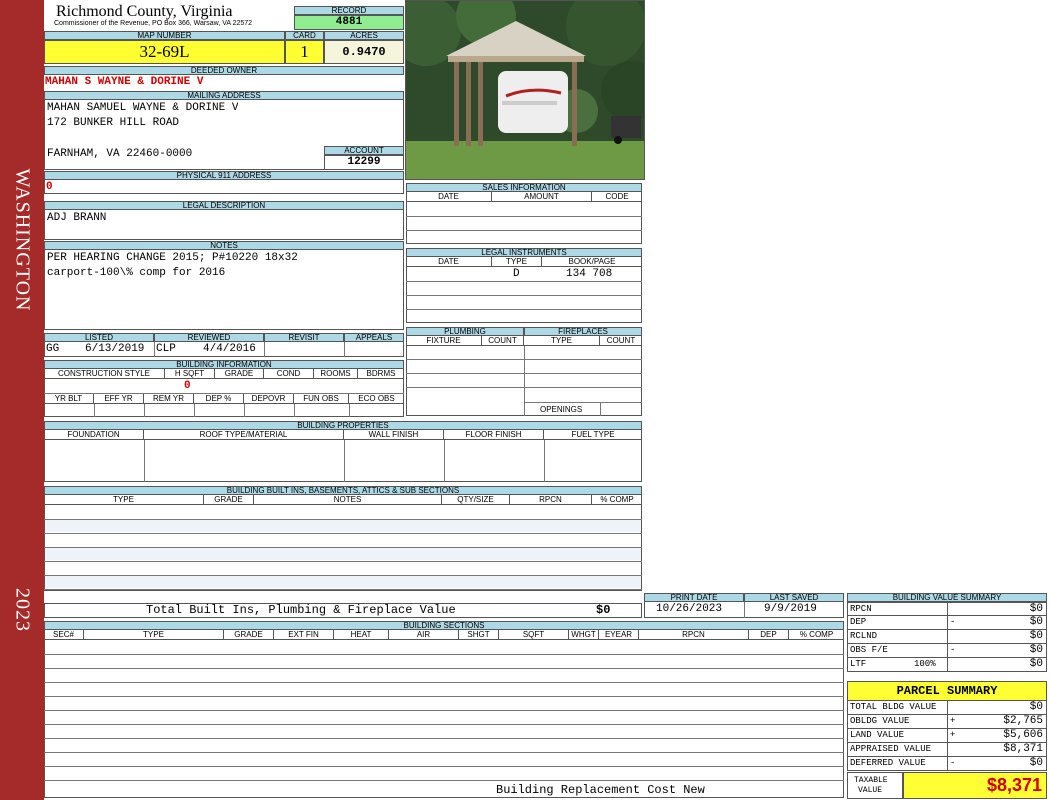  I want to click on fireplaces-label: FIREPLACES, so click(583, 331).